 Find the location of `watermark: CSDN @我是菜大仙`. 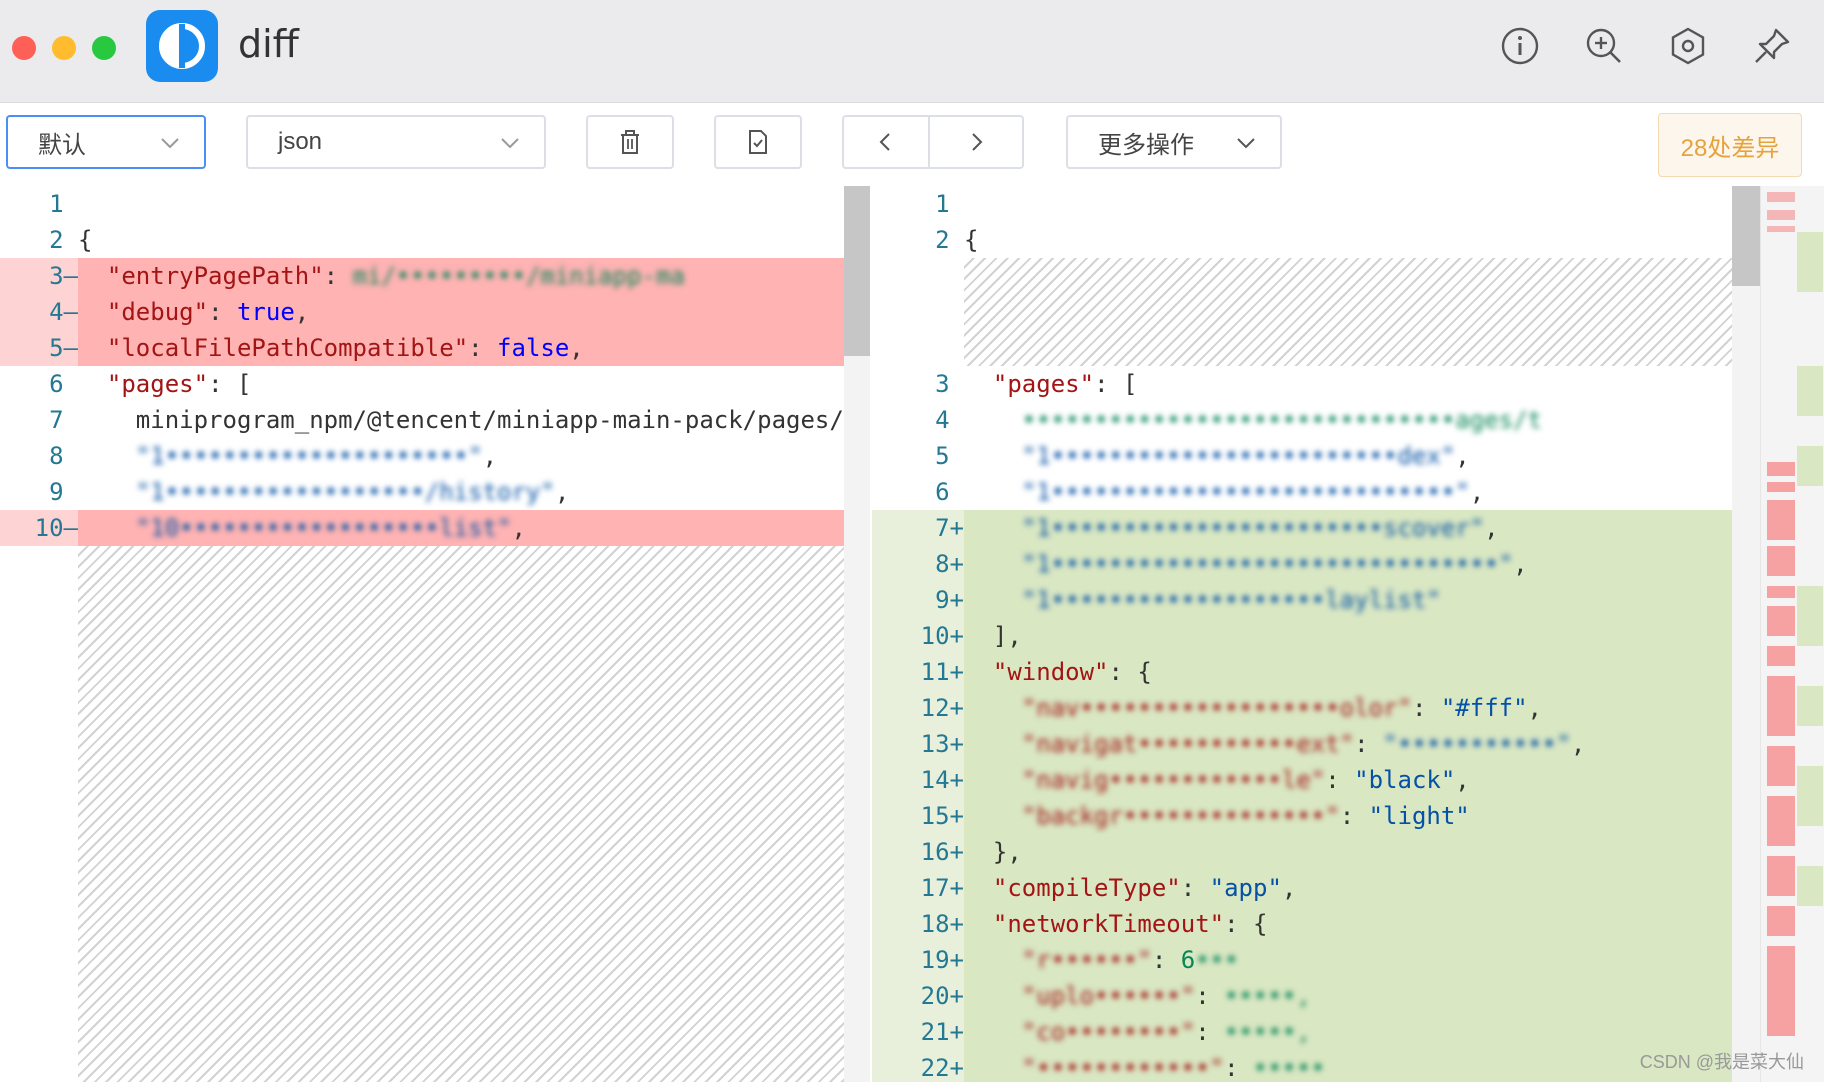

watermark: CSDN @我是菜大仙 is located at coordinates (1721, 1062).